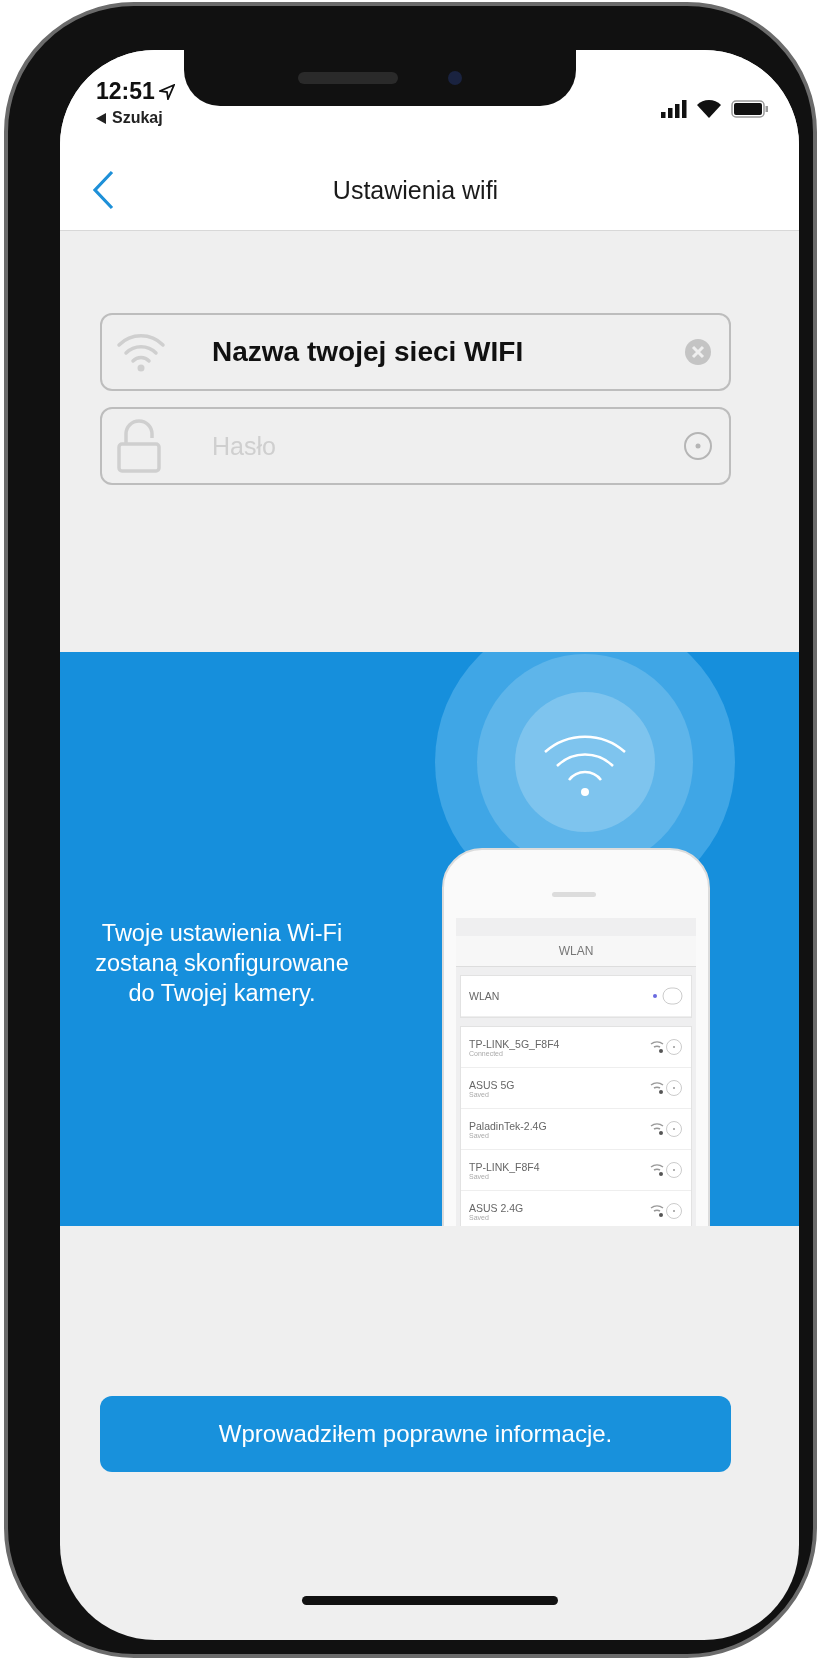 The height and width of the screenshot is (1660, 821). Describe the element at coordinates (750, 109) in the screenshot. I see `battery-icon` at that location.